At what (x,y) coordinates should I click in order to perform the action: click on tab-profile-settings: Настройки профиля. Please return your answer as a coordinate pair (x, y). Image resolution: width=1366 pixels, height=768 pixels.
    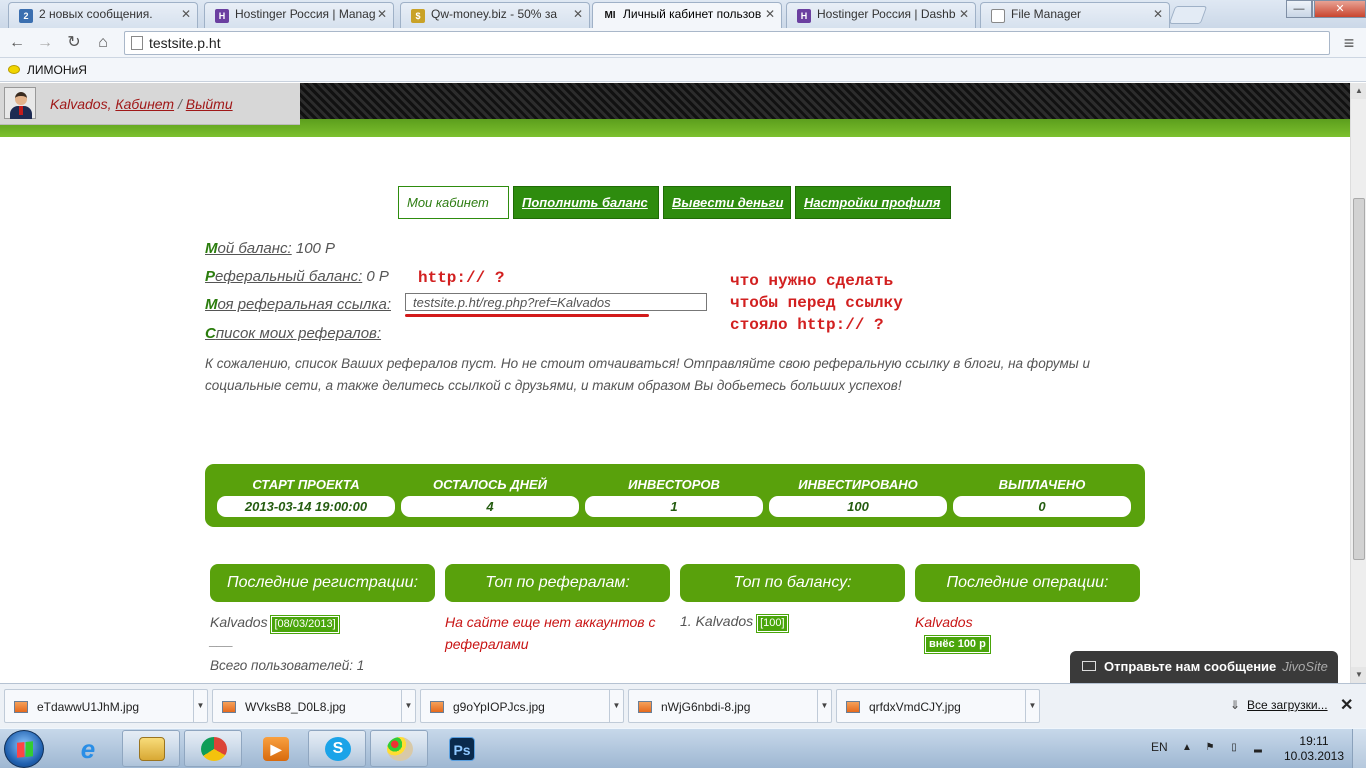
    Looking at the image, I should click on (873, 202).